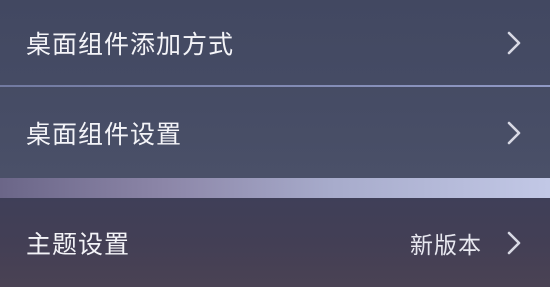 The height and width of the screenshot is (287, 550). What do you see at coordinates (275, 188) in the screenshot?
I see `group-separator` at bounding box center [275, 188].